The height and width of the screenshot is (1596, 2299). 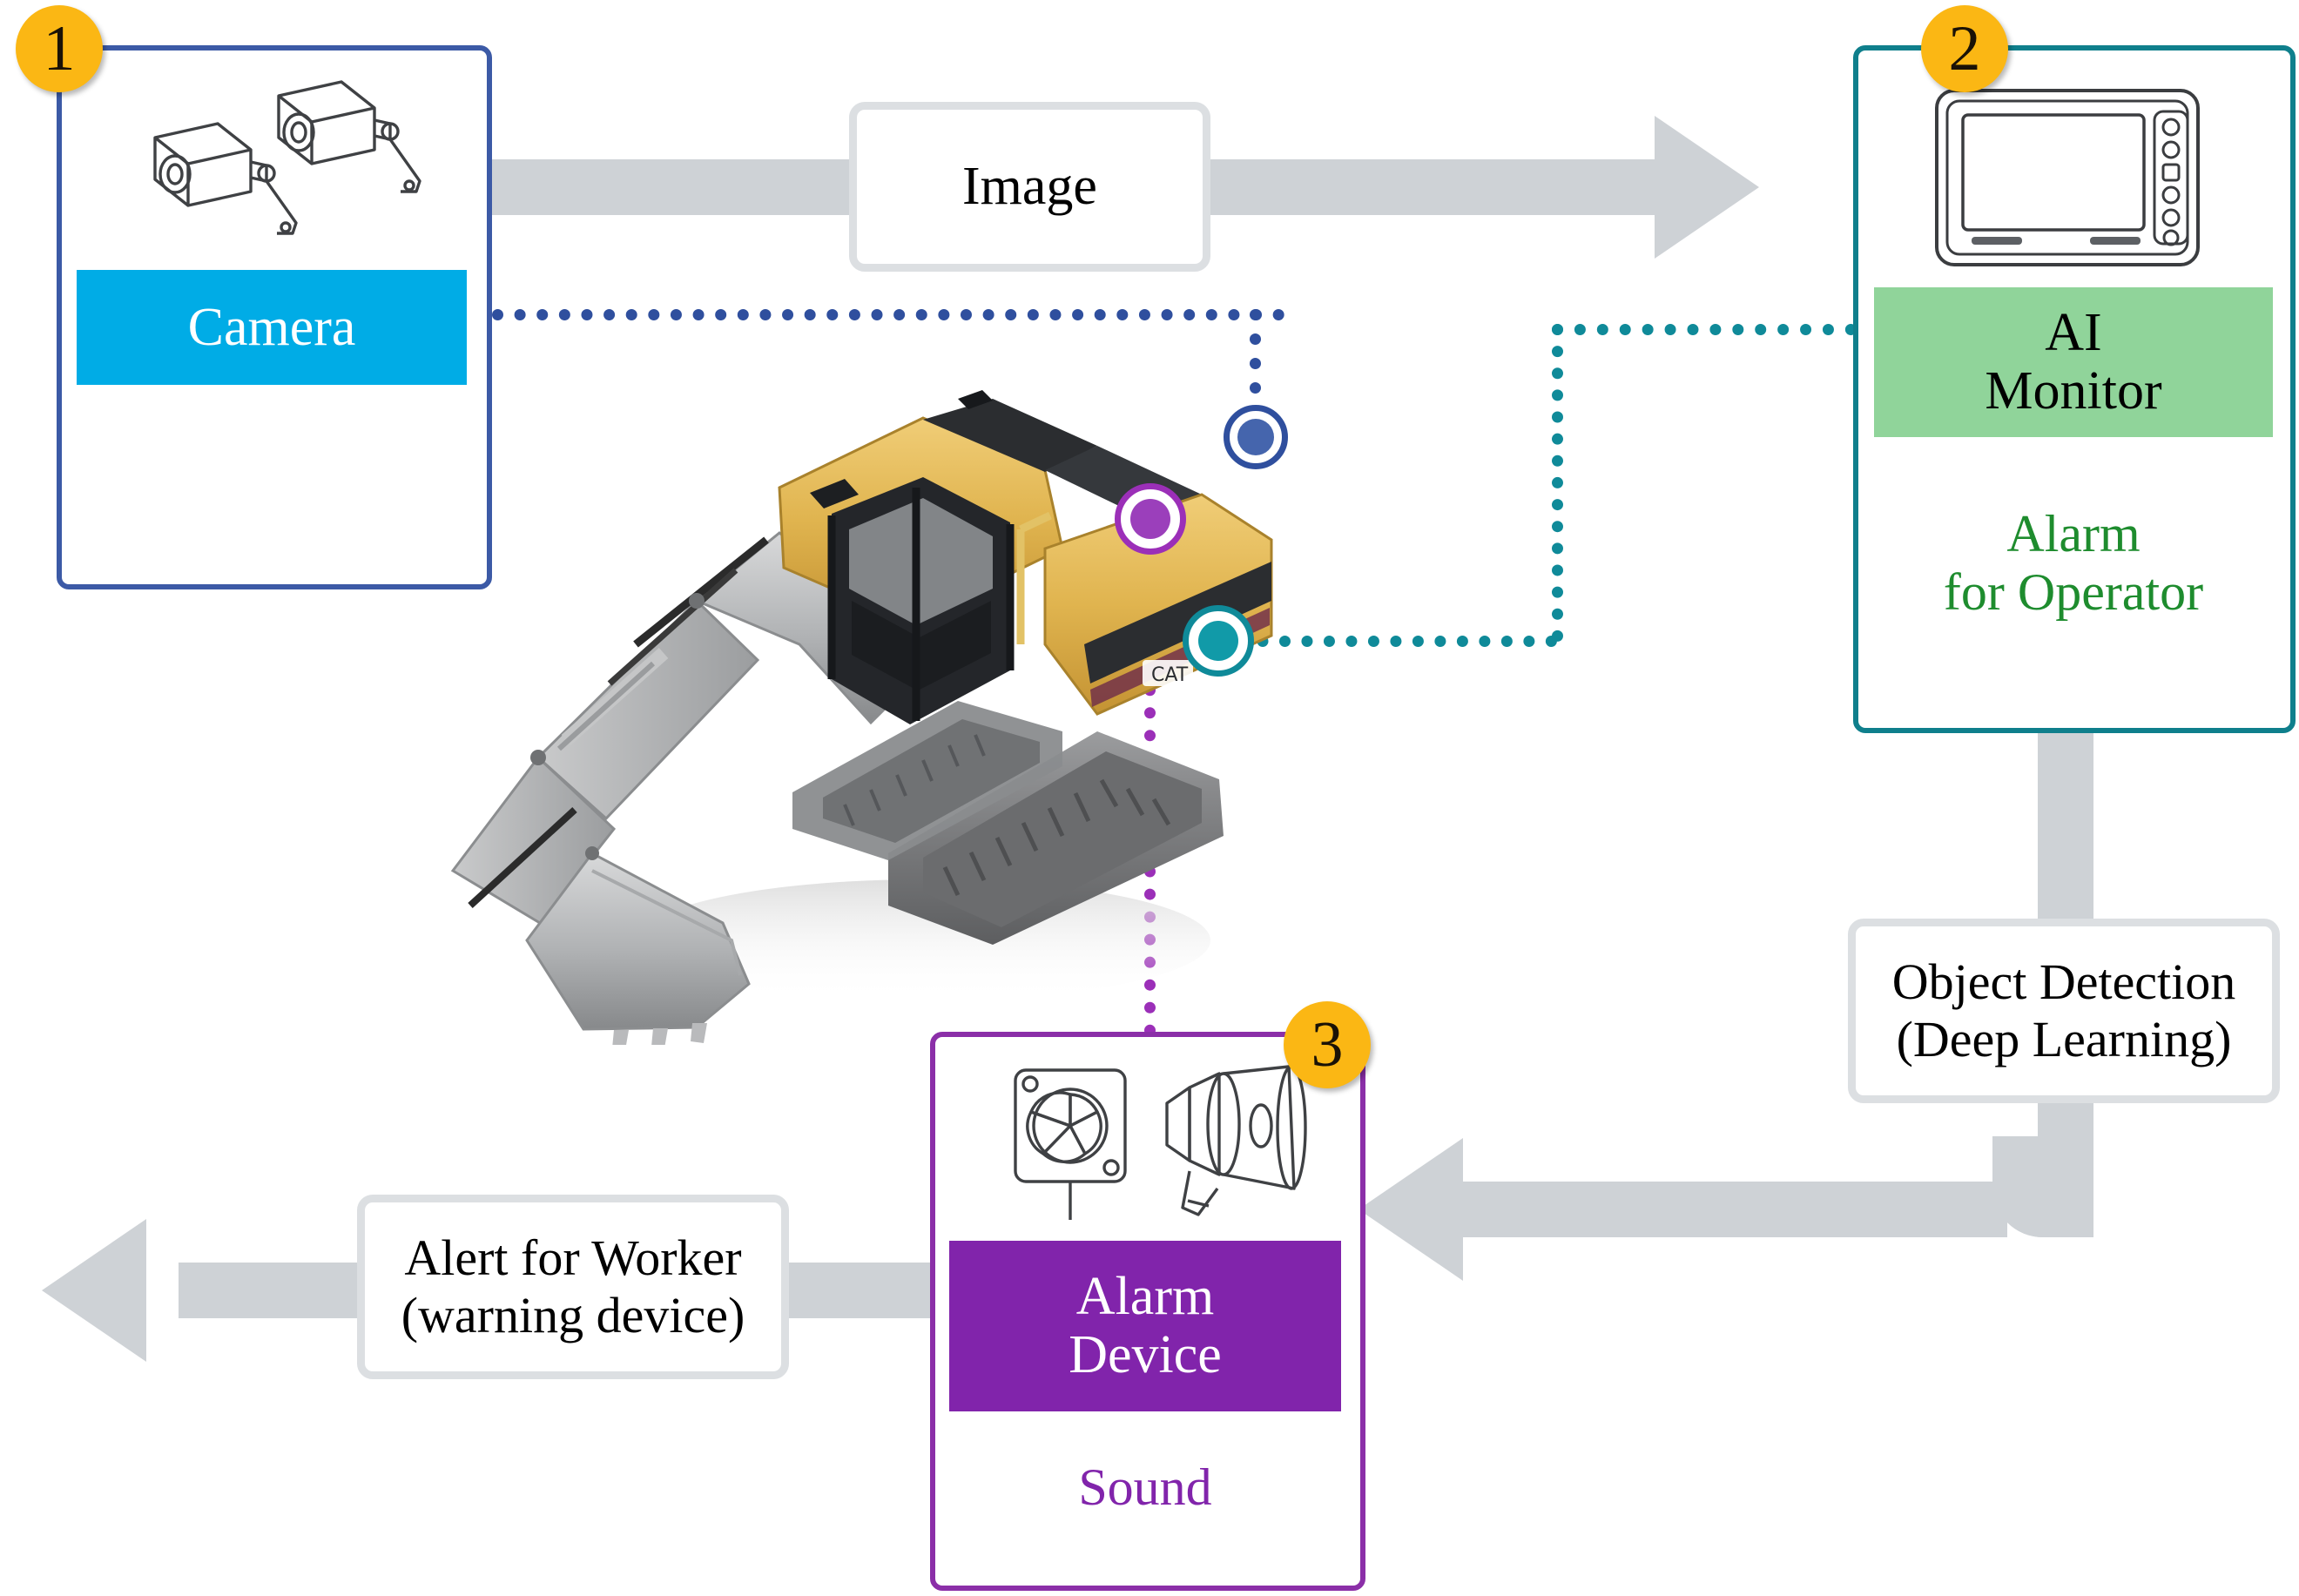 I want to click on arrow-camera-to-monitor-head, so click(x=1707, y=187).